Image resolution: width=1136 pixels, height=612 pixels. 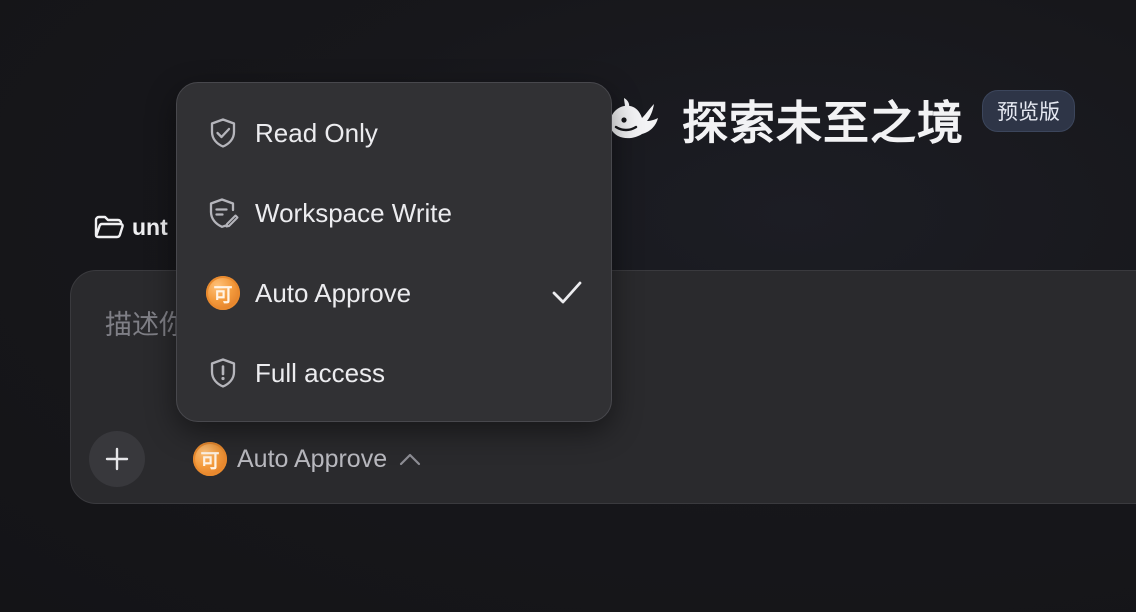 I want to click on menu-item-workspace-write: Workspace Write, so click(x=394, y=213).